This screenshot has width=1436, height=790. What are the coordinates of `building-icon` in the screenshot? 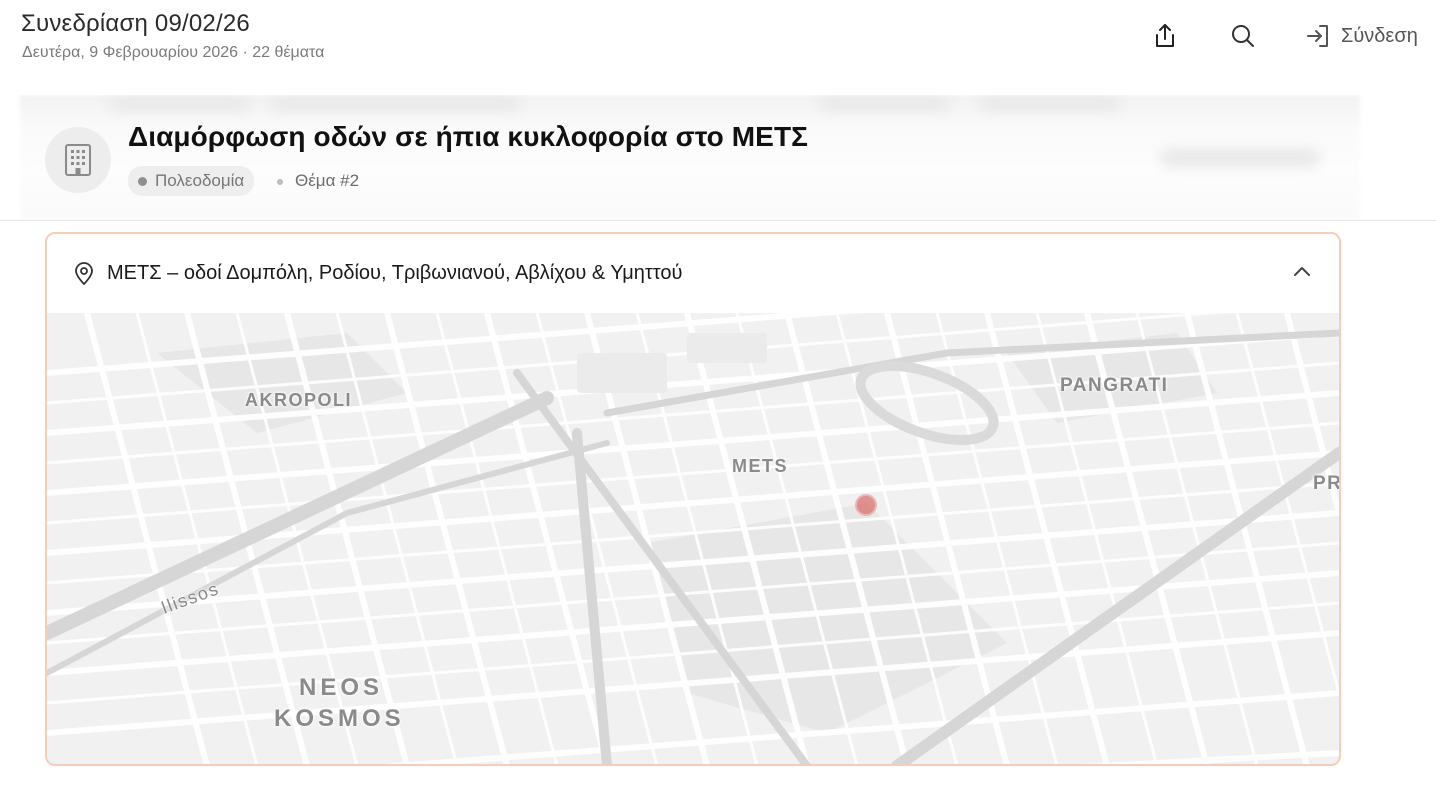 It's located at (78, 160).